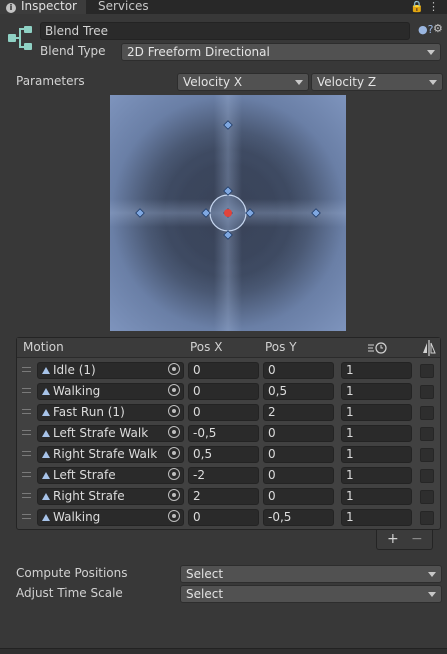 The width and height of the screenshot is (447, 654). I want to click on remove-motion-button: −, so click(417, 539).